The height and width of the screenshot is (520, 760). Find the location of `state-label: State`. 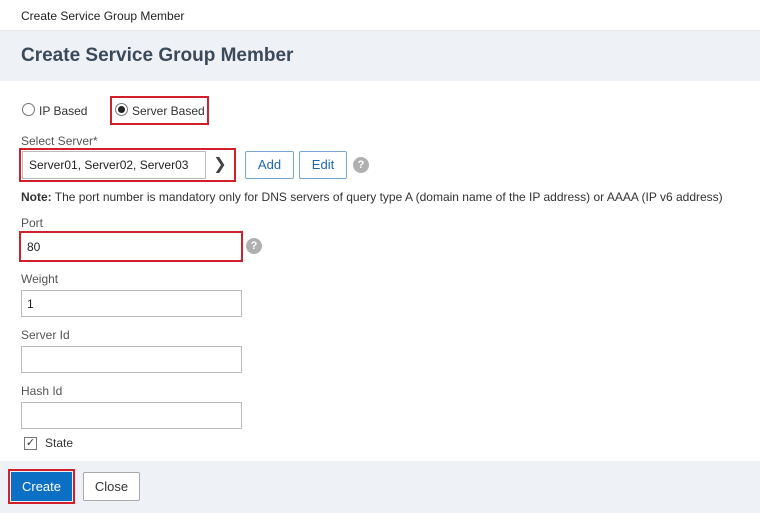

state-label: State is located at coordinates (59, 443).